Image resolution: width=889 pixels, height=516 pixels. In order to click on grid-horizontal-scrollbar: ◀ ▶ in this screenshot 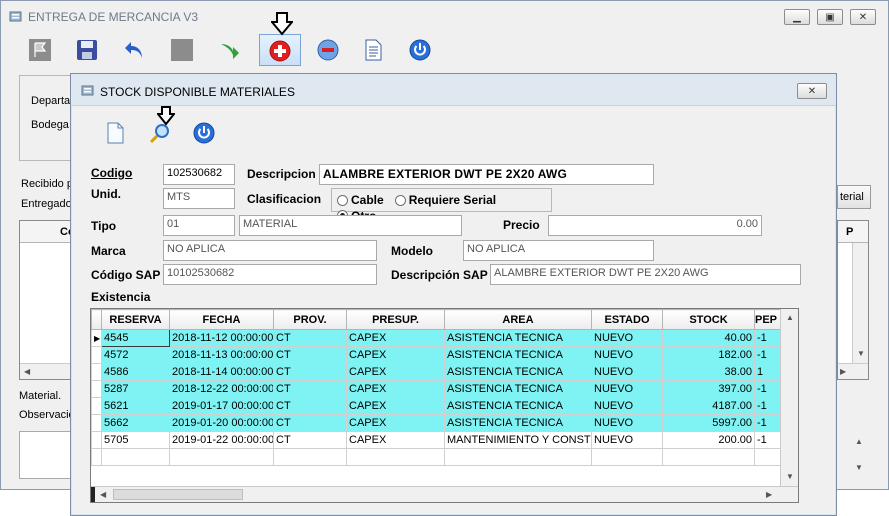, I will do `click(444, 494)`.